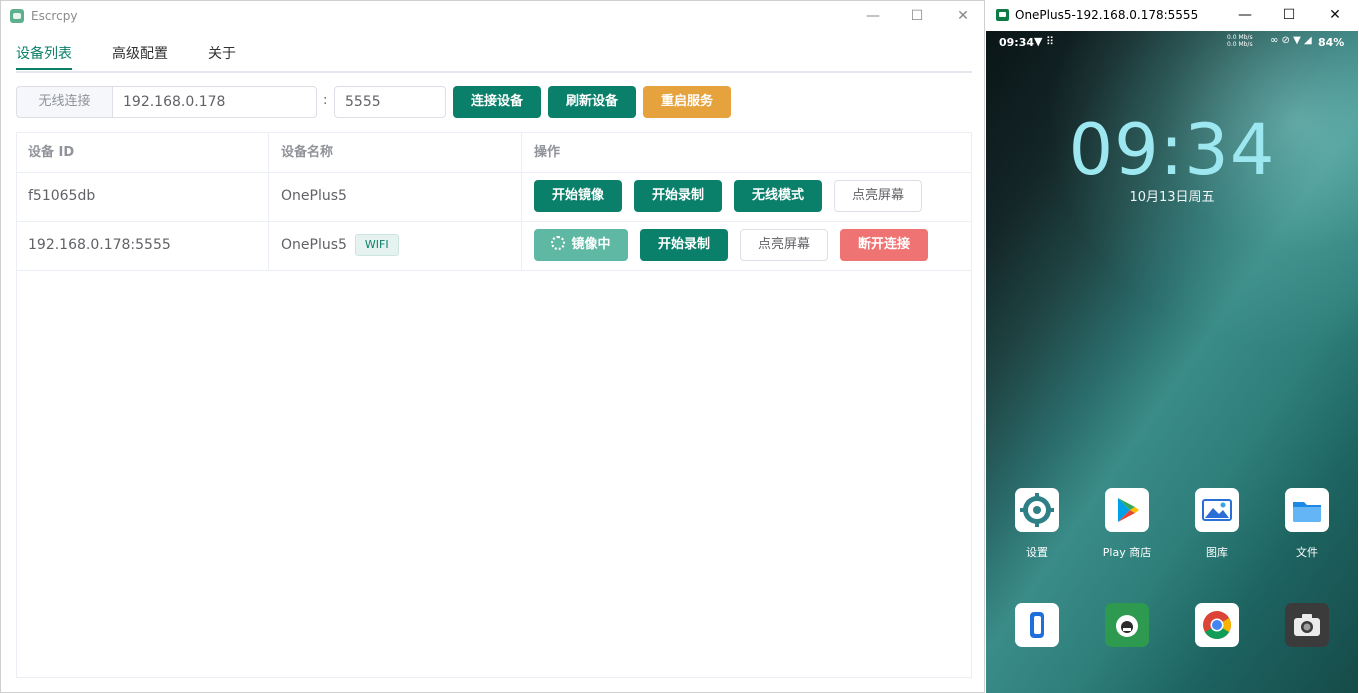  What do you see at coordinates (497, 102) in the screenshot?
I see `connect-device-button: 连接设备` at bounding box center [497, 102].